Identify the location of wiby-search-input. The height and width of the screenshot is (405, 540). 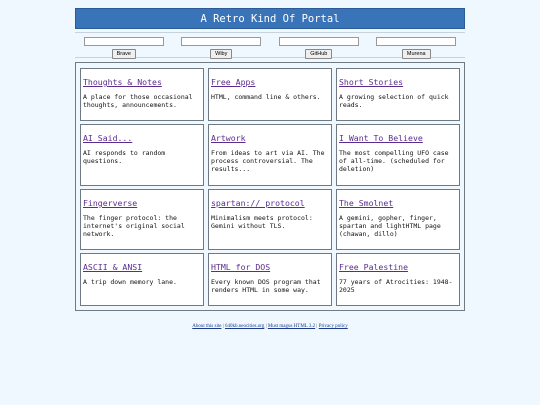
(221, 41).